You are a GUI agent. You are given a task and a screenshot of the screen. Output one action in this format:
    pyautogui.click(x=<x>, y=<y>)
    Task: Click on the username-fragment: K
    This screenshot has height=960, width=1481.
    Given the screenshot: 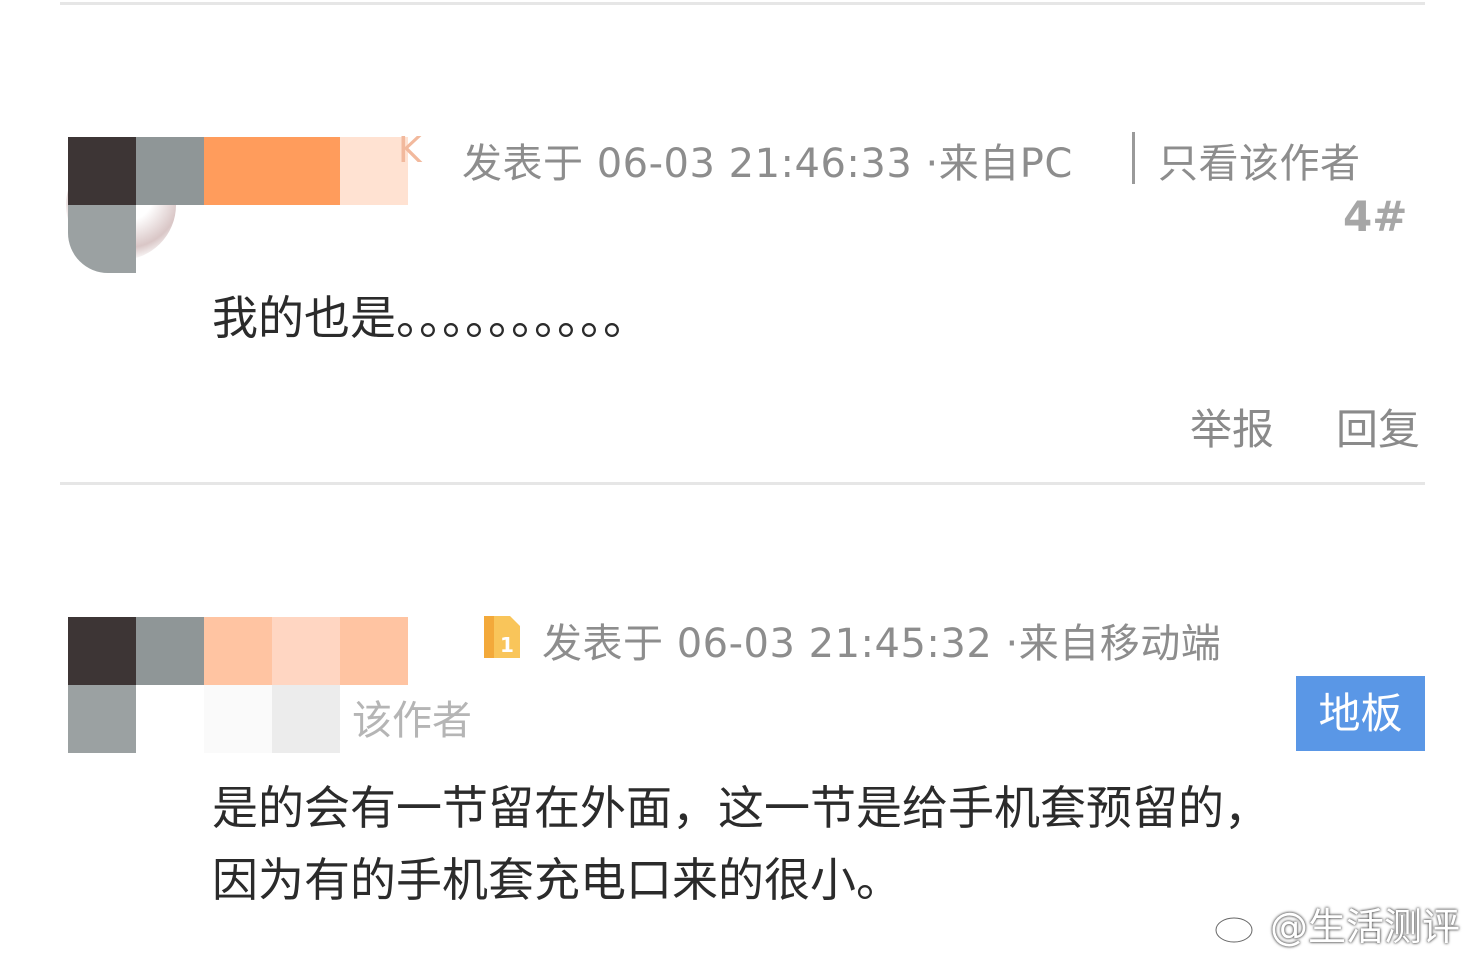 What is the action you would take?
    pyautogui.click(x=410, y=150)
    